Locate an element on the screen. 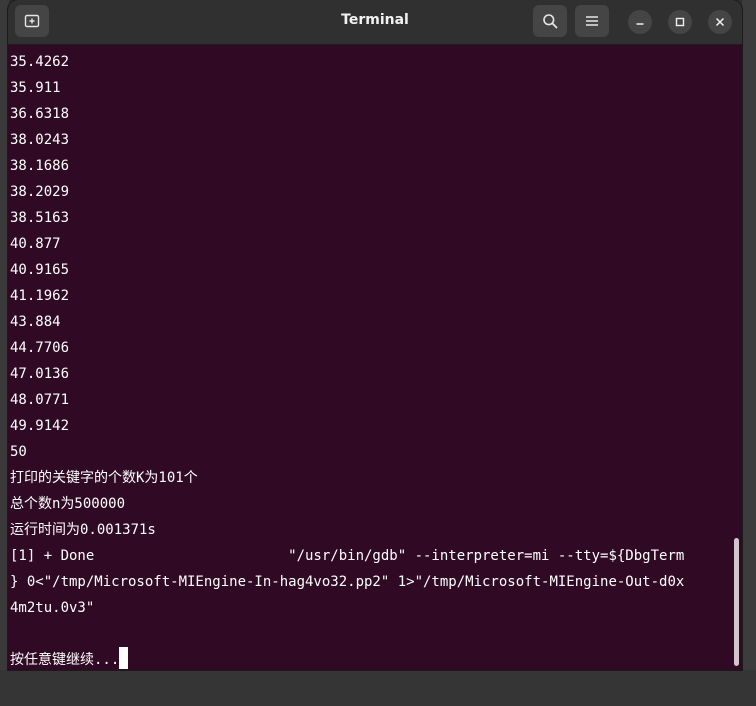 The width and height of the screenshot is (756, 706). output-line: 38.2029 is located at coordinates (40, 192).